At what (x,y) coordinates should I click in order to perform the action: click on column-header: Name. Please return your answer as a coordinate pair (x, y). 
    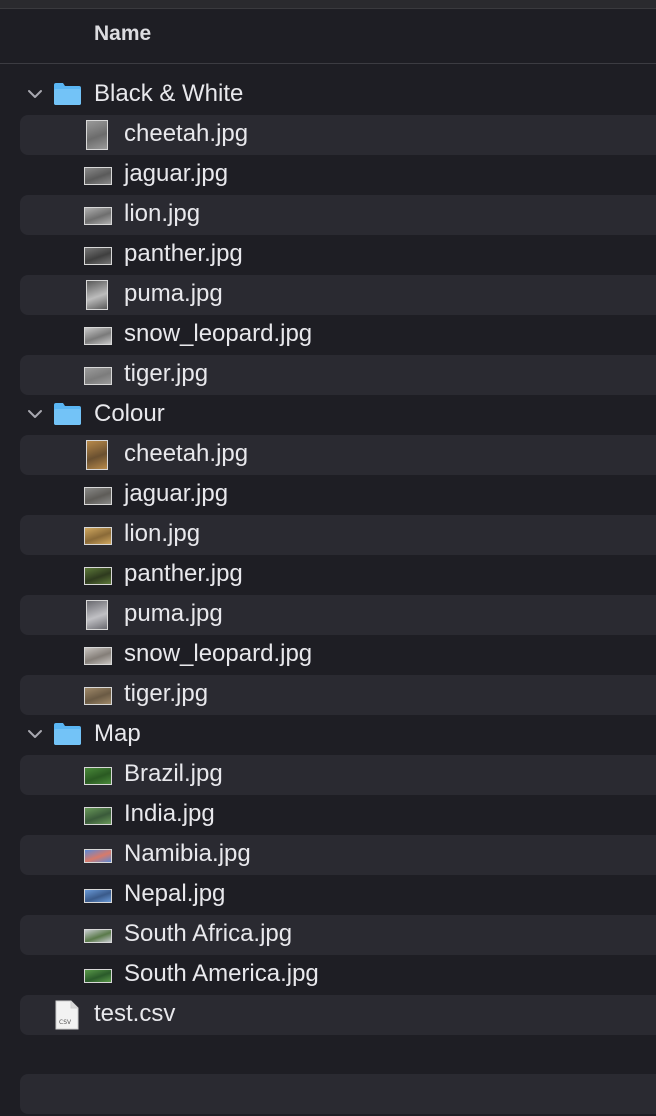
    Looking at the image, I should click on (328, 36).